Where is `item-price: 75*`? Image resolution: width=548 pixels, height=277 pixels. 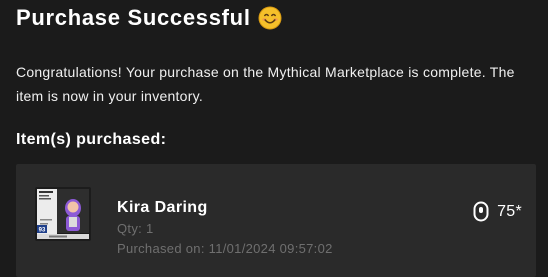
item-price: 75* is located at coordinates (497, 211).